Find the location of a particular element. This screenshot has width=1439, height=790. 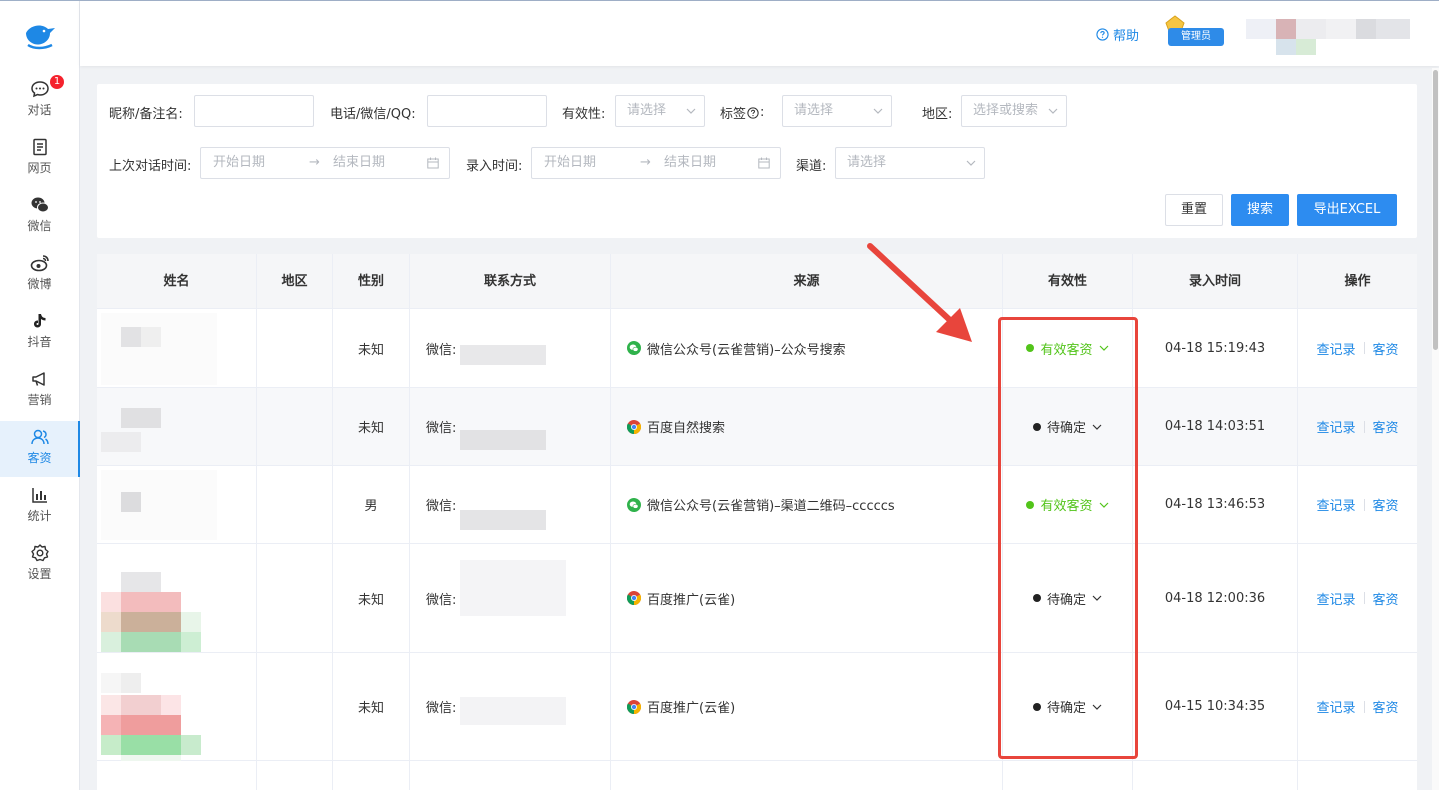

chrome-icon is located at coordinates (634, 706).